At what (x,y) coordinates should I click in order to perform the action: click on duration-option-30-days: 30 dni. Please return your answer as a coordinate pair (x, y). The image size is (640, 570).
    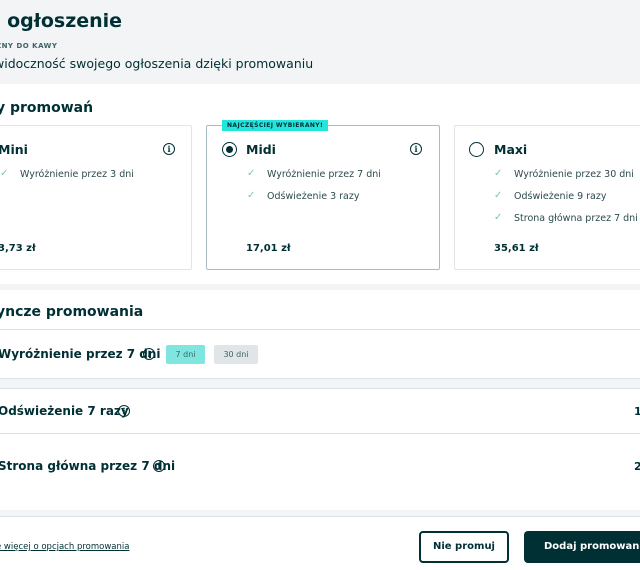
    Looking at the image, I should click on (236, 354).